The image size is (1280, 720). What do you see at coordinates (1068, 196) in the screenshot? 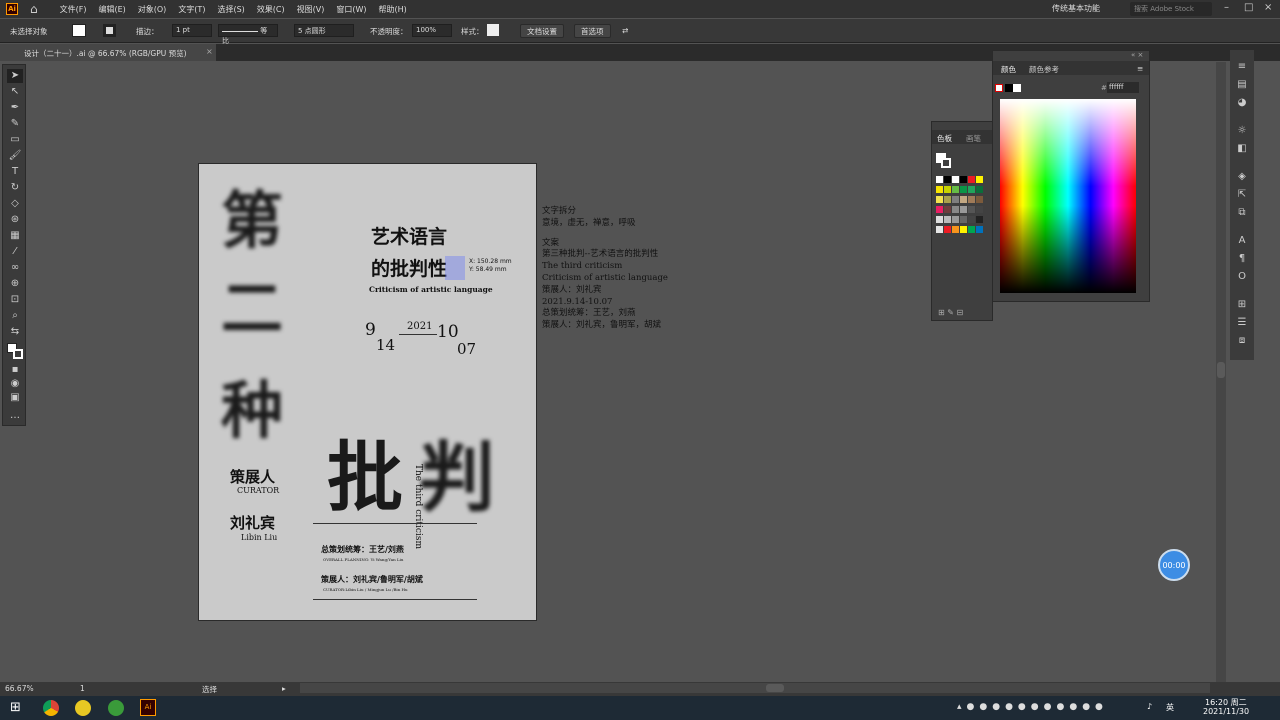
I see `color-spectrum` at bounding box center [1068, 196].